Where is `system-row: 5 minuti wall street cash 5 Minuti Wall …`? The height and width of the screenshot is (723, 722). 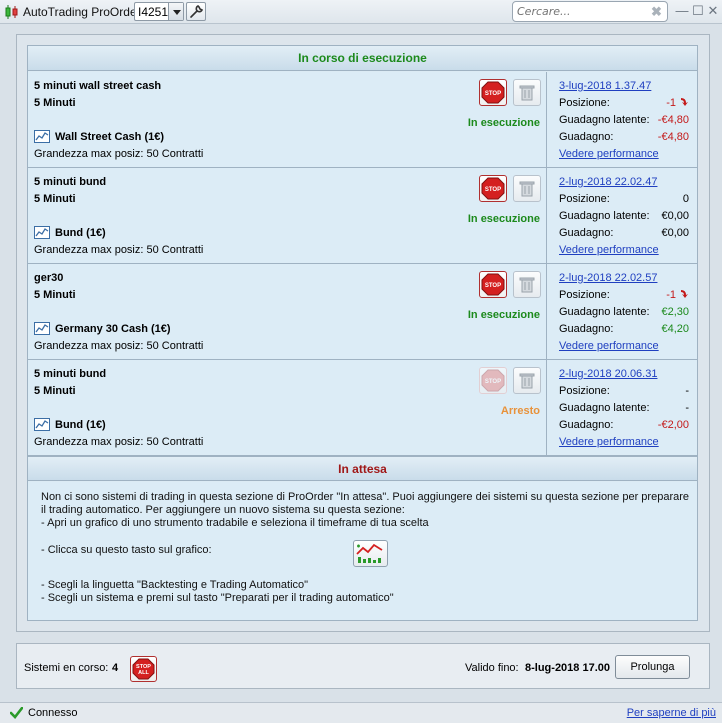
system-row: 5 minuti wall street cash 5 Minuti Wall … is located at coordinates (362, 120).